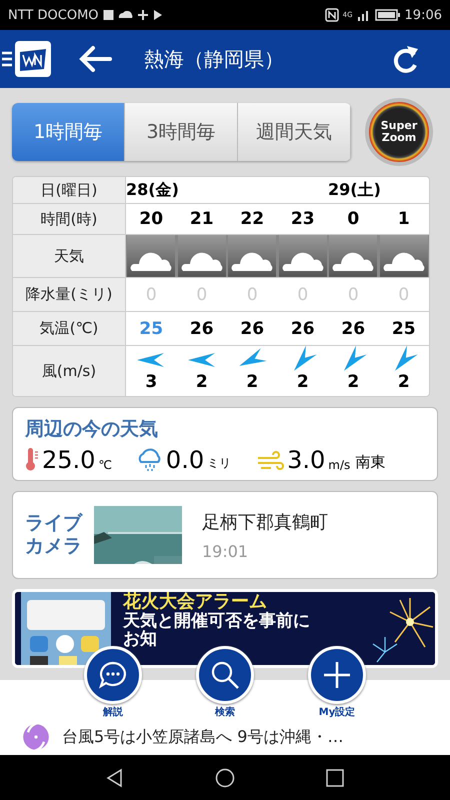  What do you see at coordinates (270, 461) in the screenshot?
I see `wind-icon` at bounding box center [270, 461].